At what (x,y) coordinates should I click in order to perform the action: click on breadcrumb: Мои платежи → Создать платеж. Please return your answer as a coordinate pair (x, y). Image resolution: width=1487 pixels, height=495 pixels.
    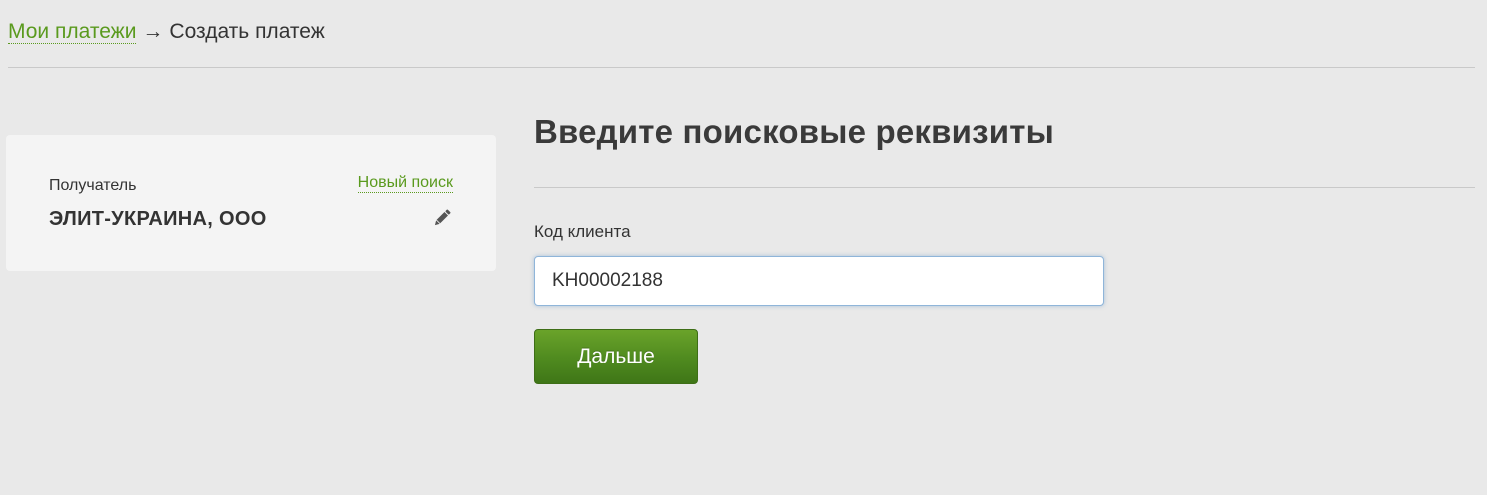
    Looking at the image, I should click on (166, 32).